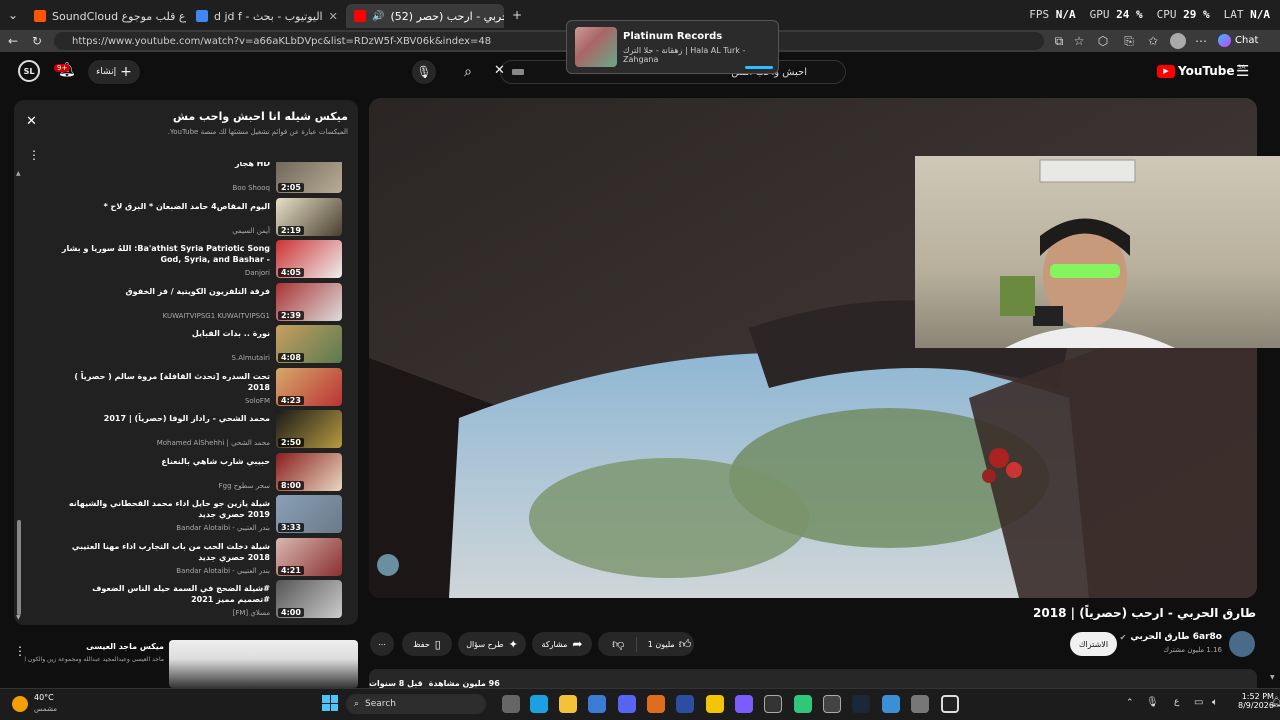 The width and height of the screenshot is (1280, 720). I want to click on windows-taskbar, so click(640, 704).